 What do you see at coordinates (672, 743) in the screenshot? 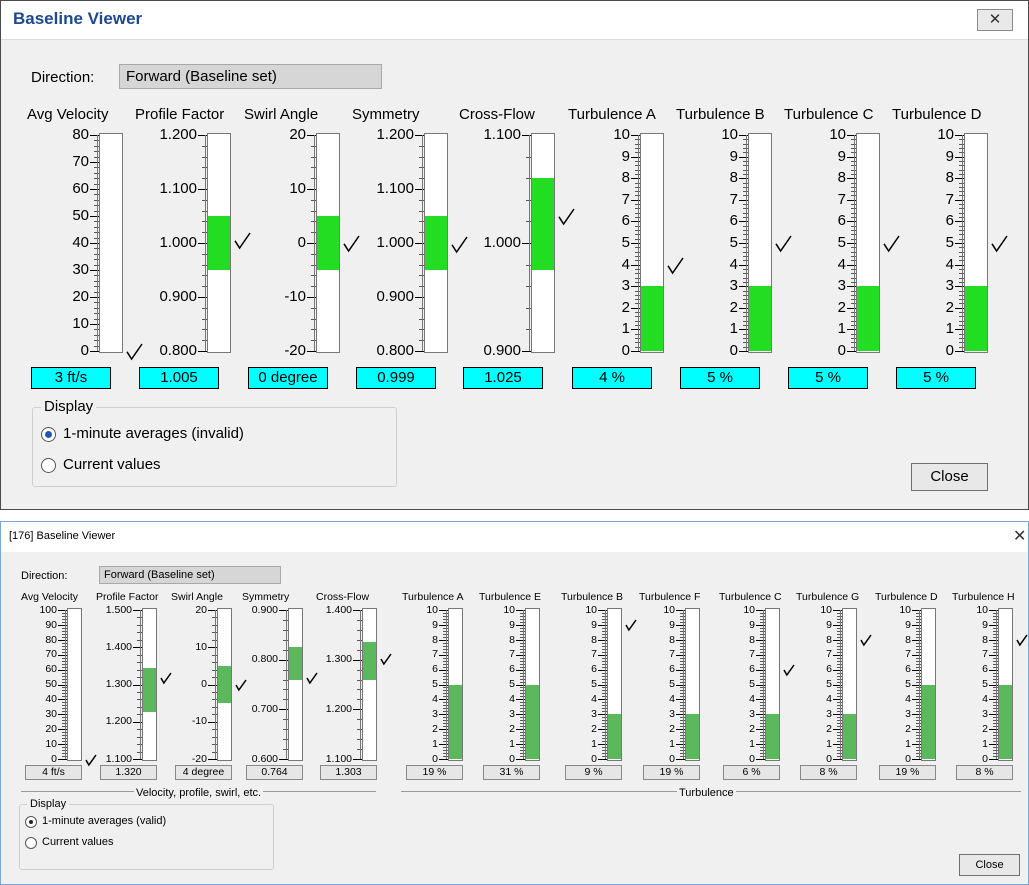
I see `turbulence-f-tick-label: 1` at bounding box center [672, 743].